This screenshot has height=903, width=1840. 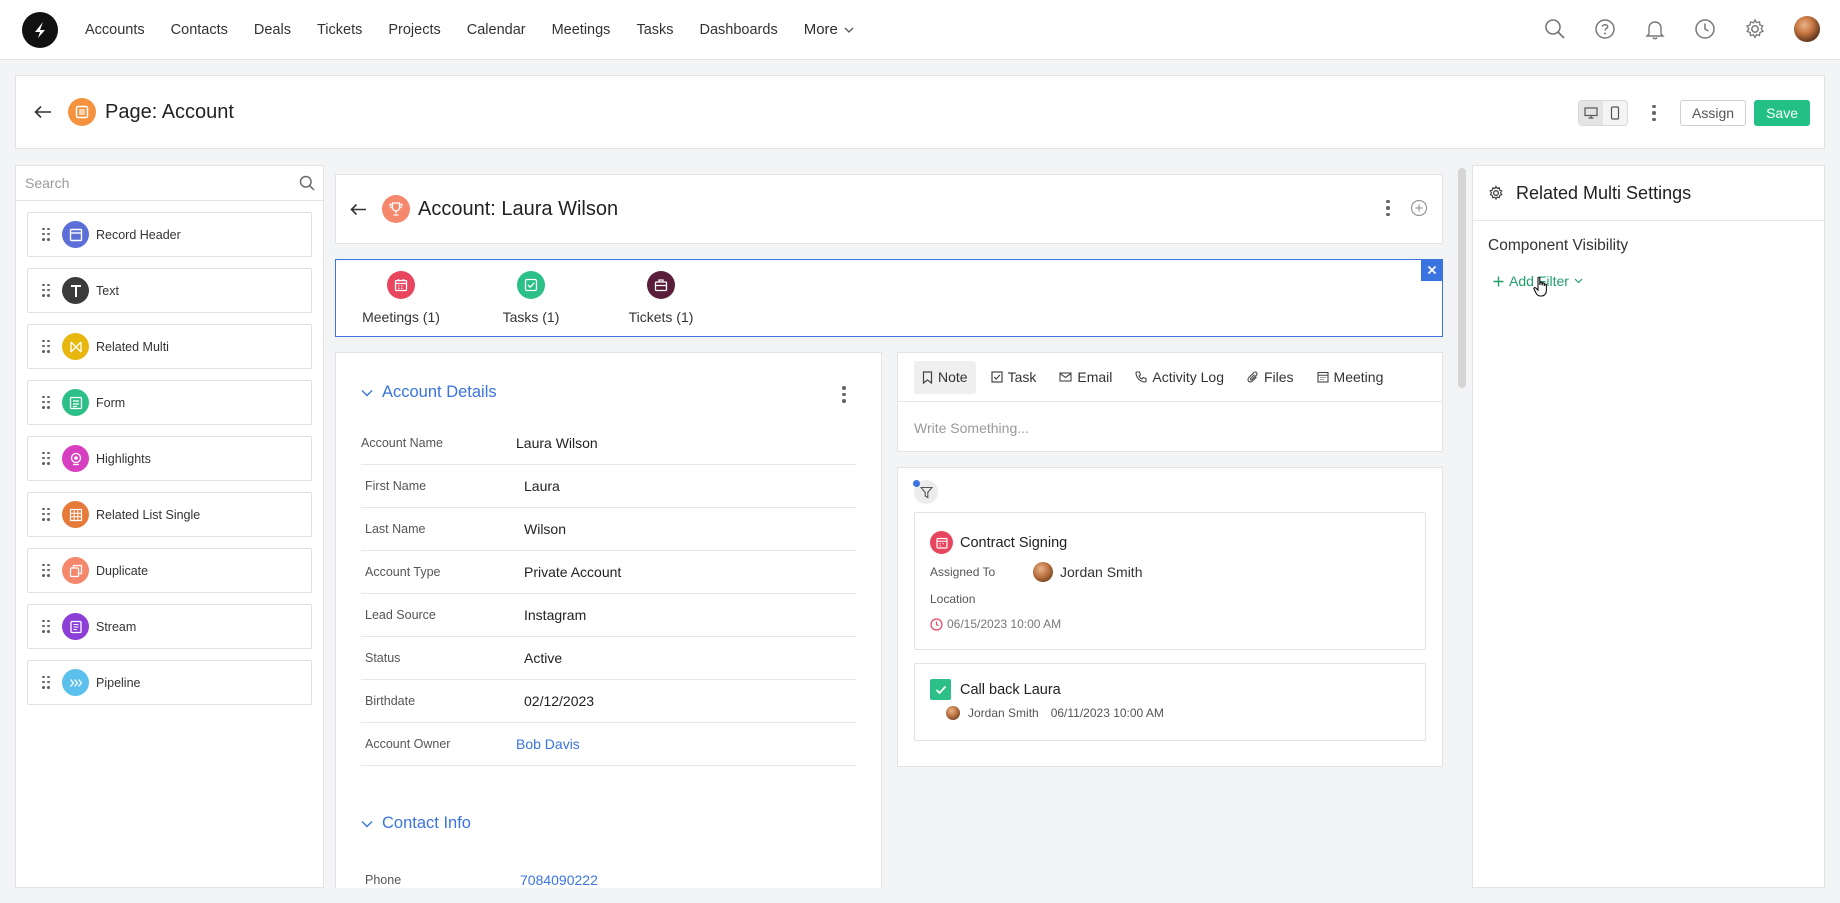 What do you see at coordinates (1085, 377) in the screenshot?
I see `tab-email: Email` at bounding box center [1085, 377].